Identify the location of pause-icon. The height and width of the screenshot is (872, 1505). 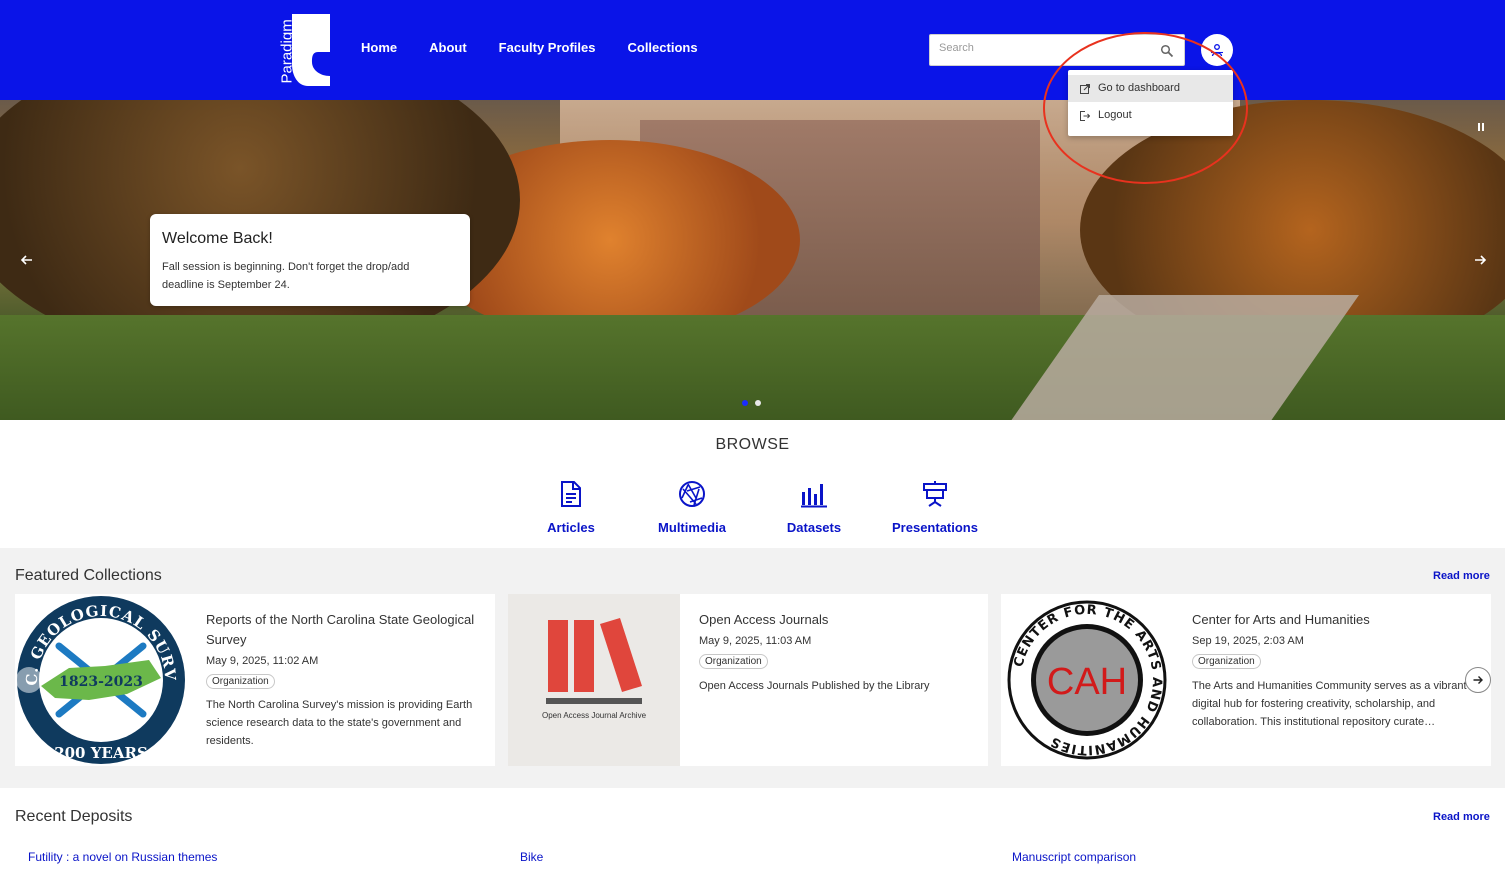
(1481, 127).